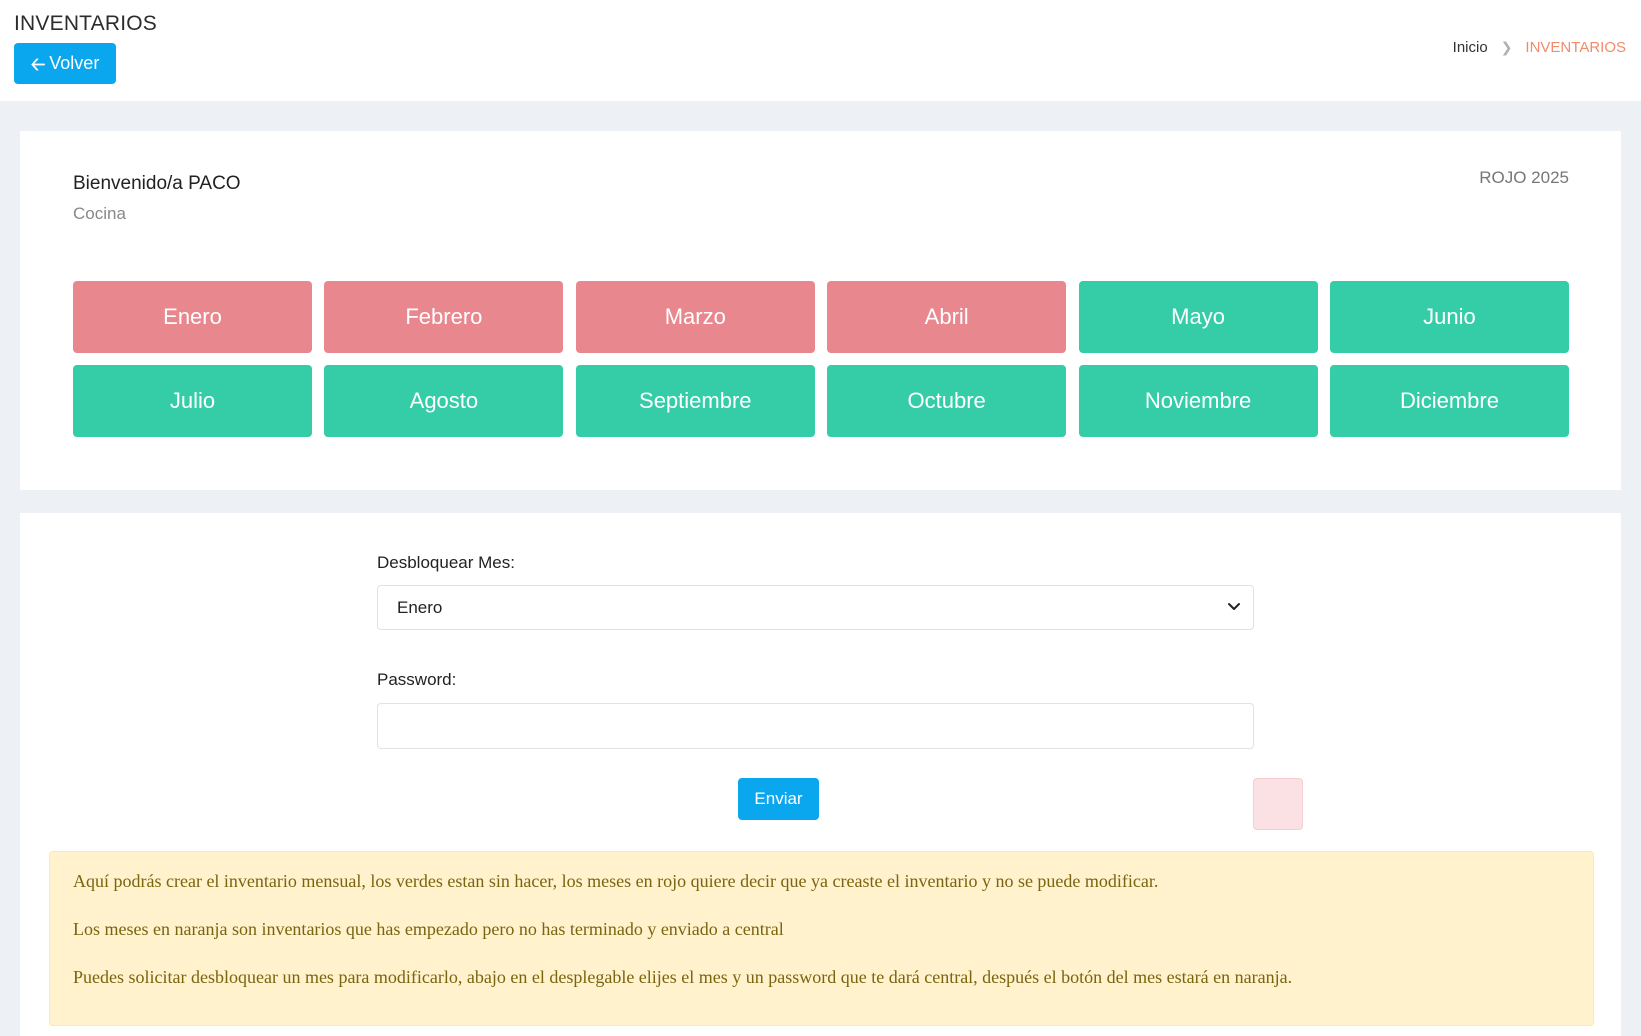 This screenshot has width=1641, height=1036. I want to click on arrow-left-icon: 🡠, so click(38, 63).